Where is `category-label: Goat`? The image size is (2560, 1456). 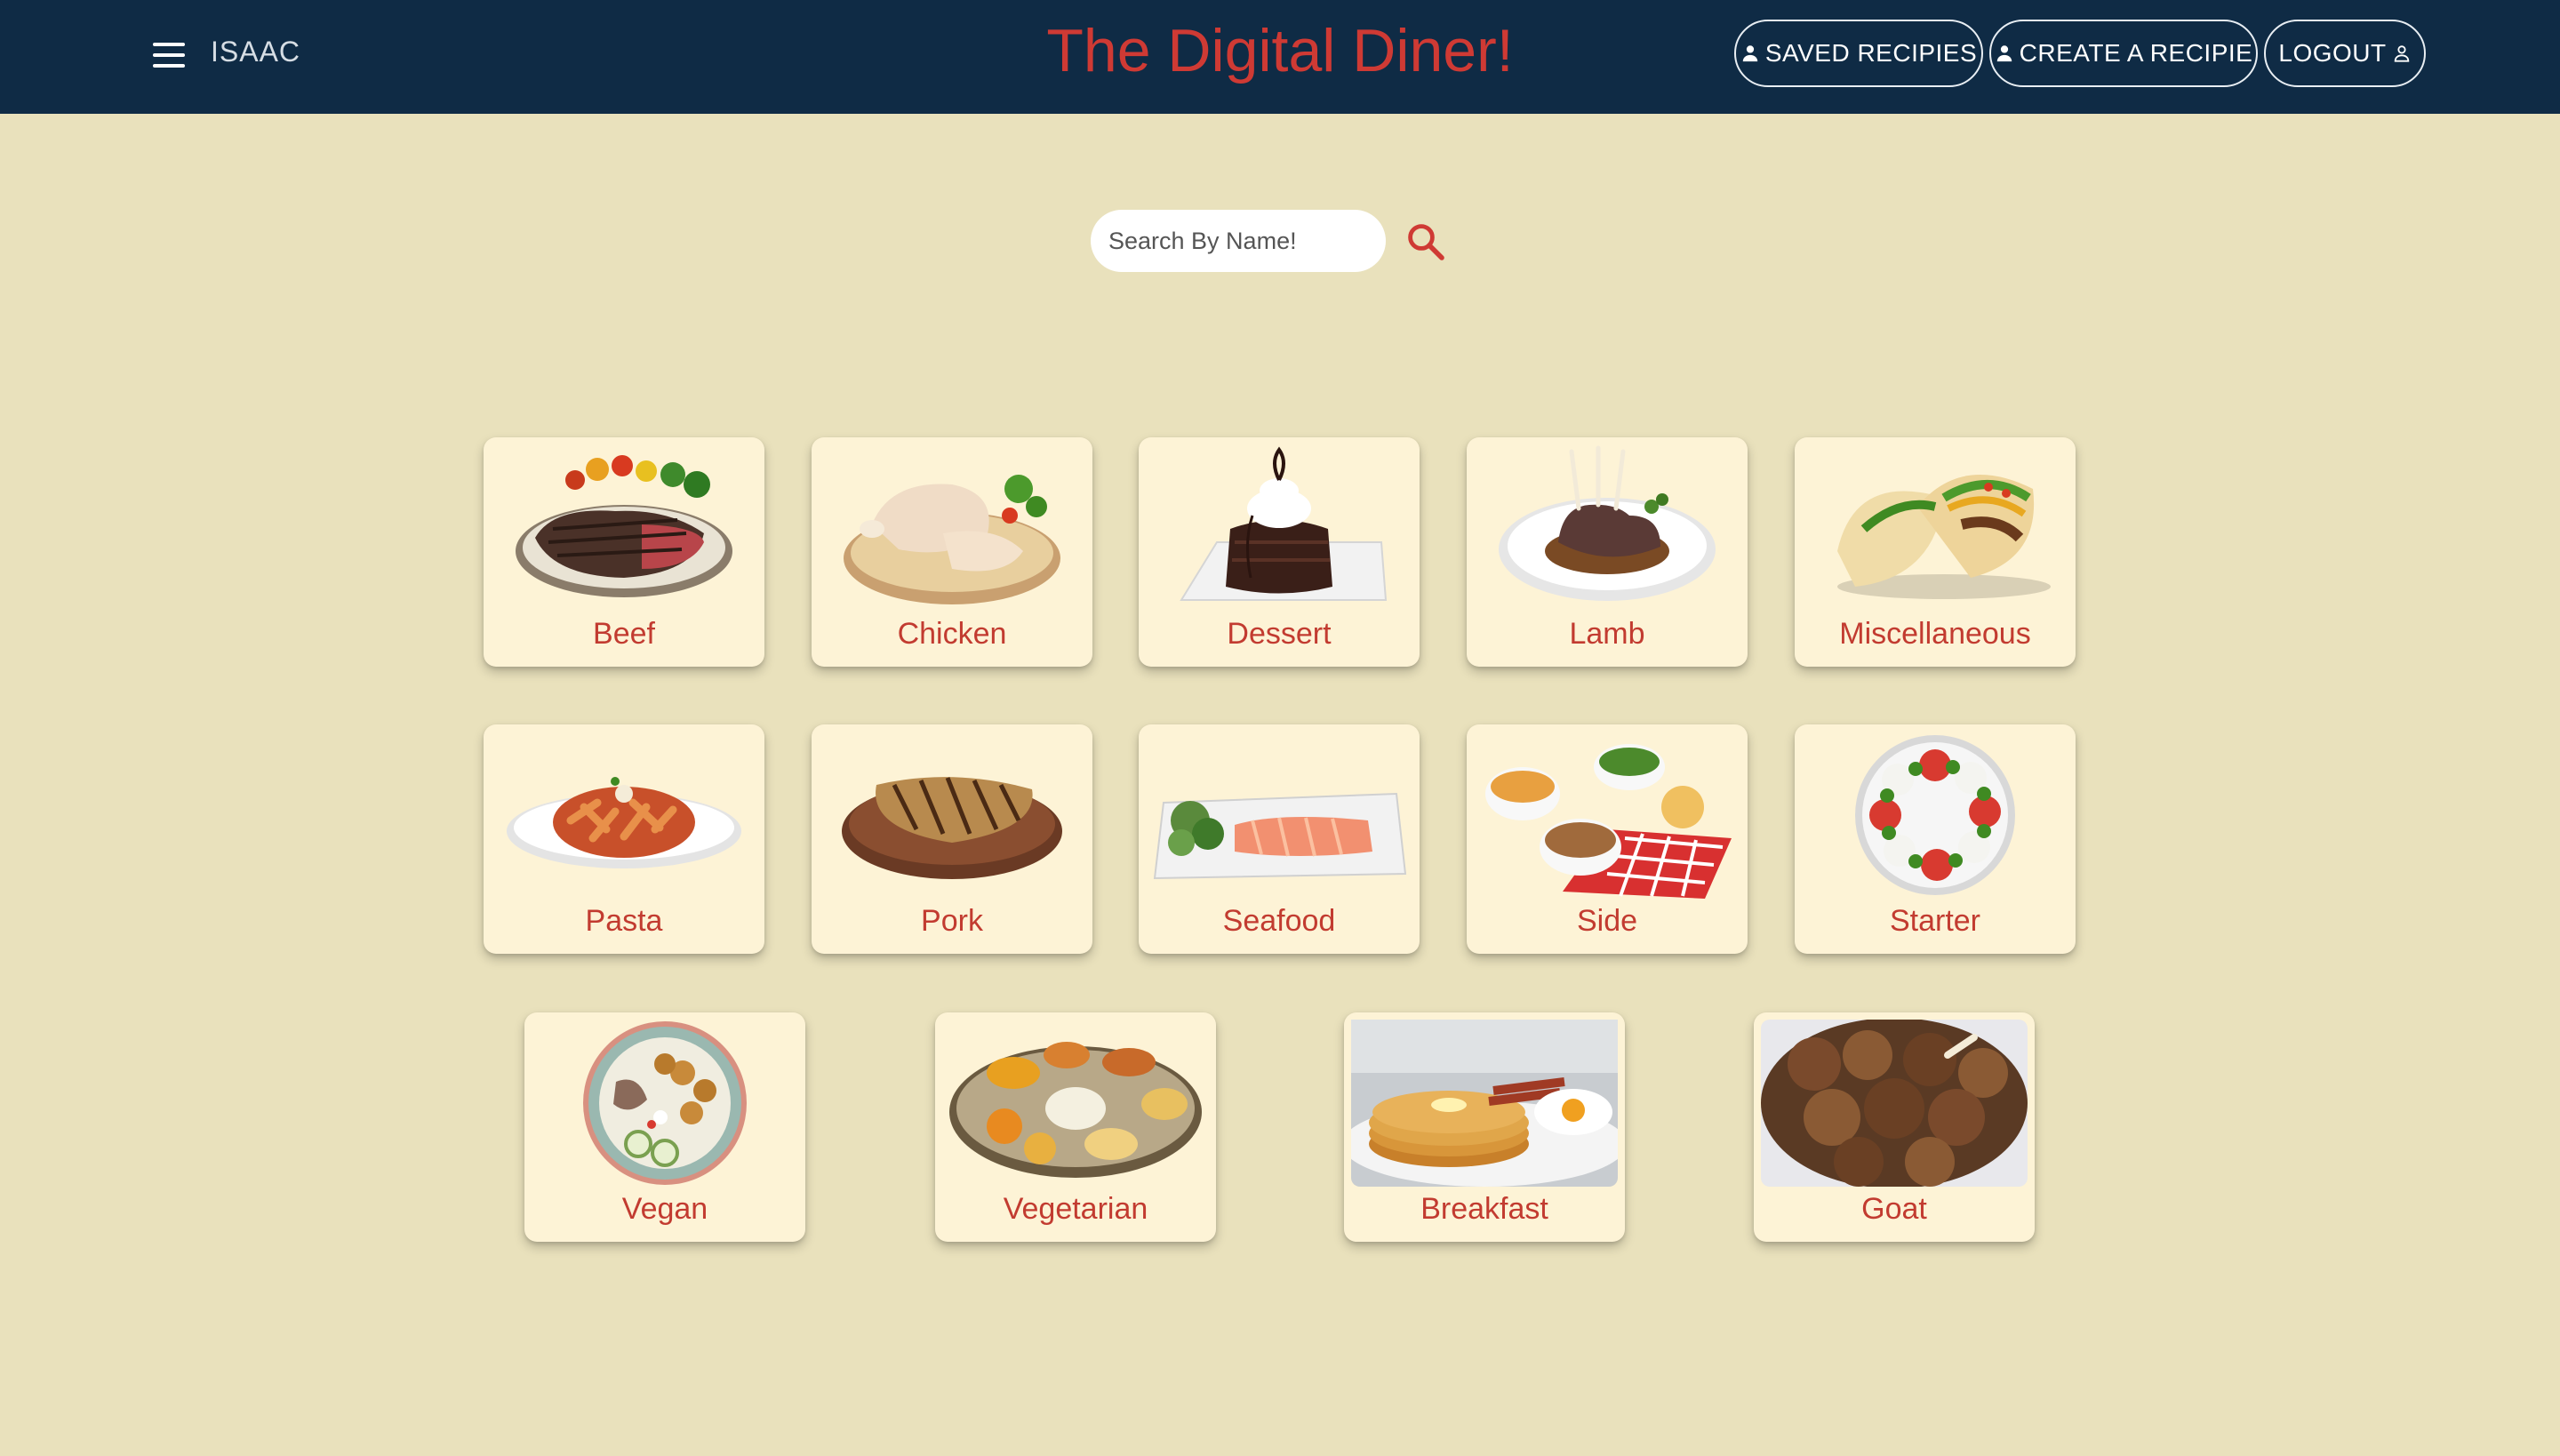 category-label: Goat is located at coordinates (1894, 1209).